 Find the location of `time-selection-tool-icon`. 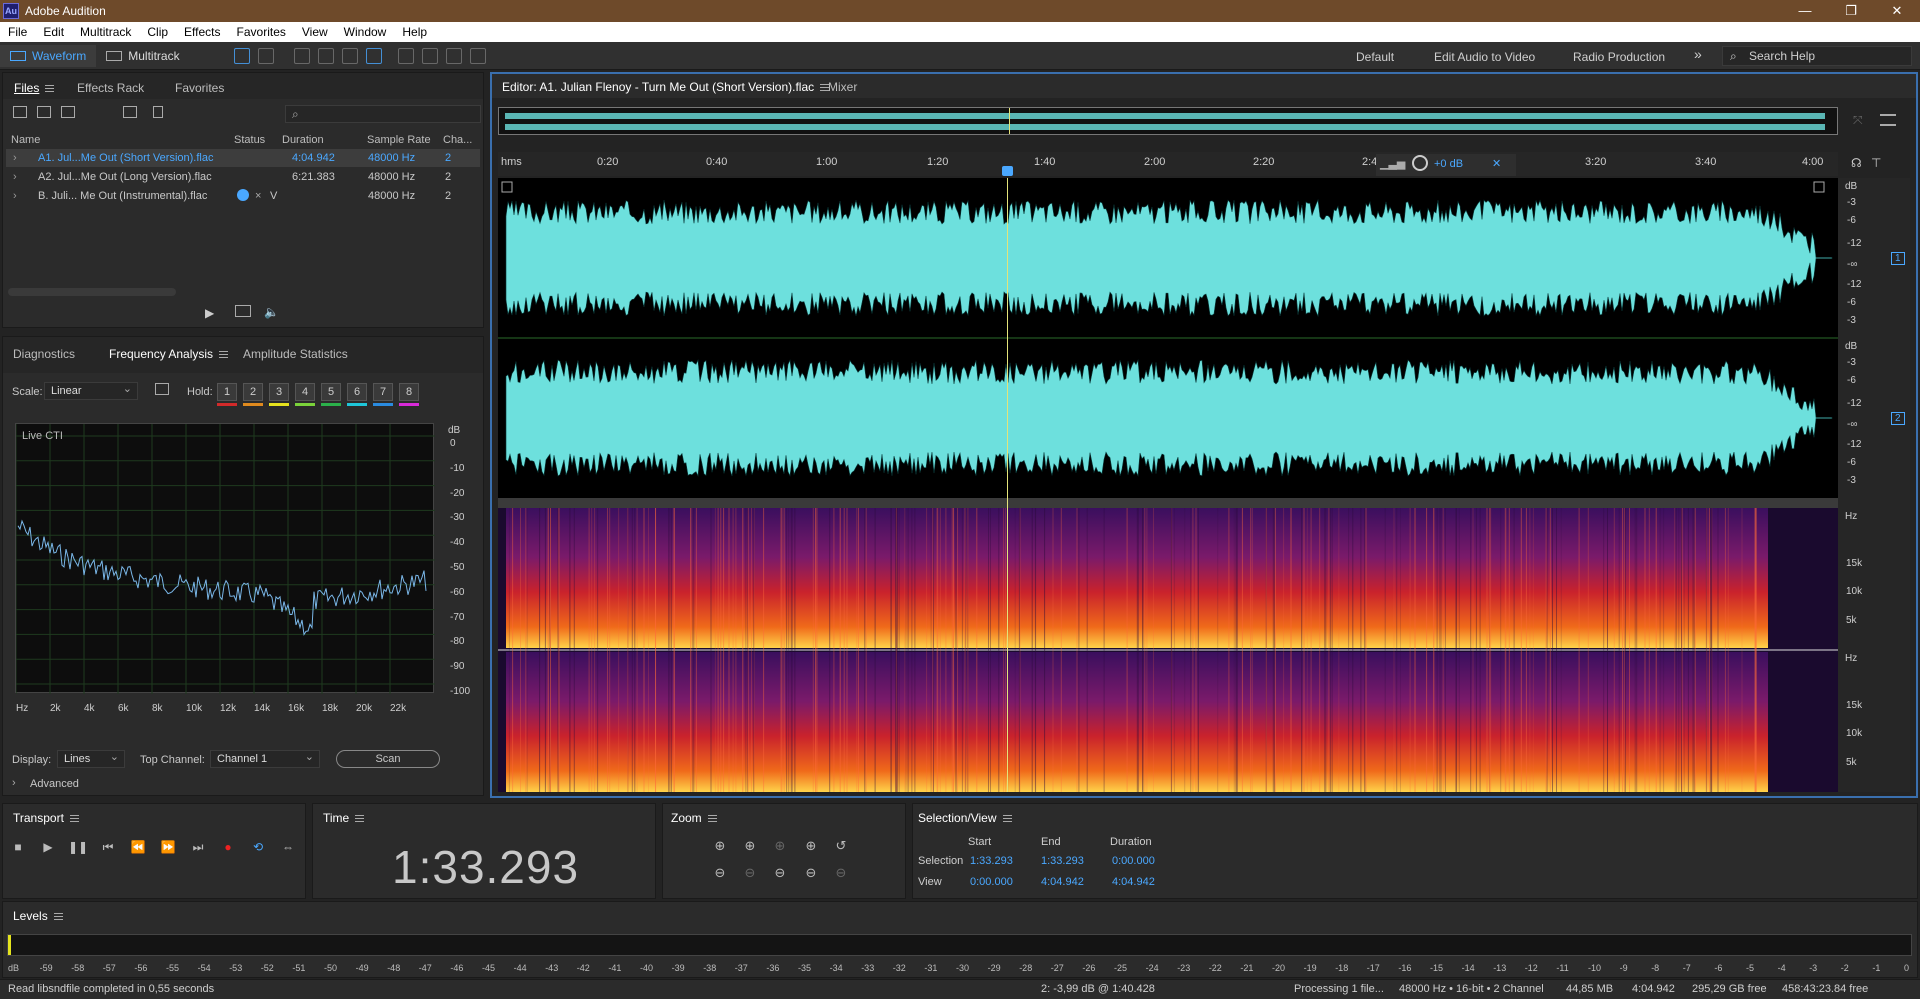

time-selection-tool-icon is located at coordinates (373, 55).